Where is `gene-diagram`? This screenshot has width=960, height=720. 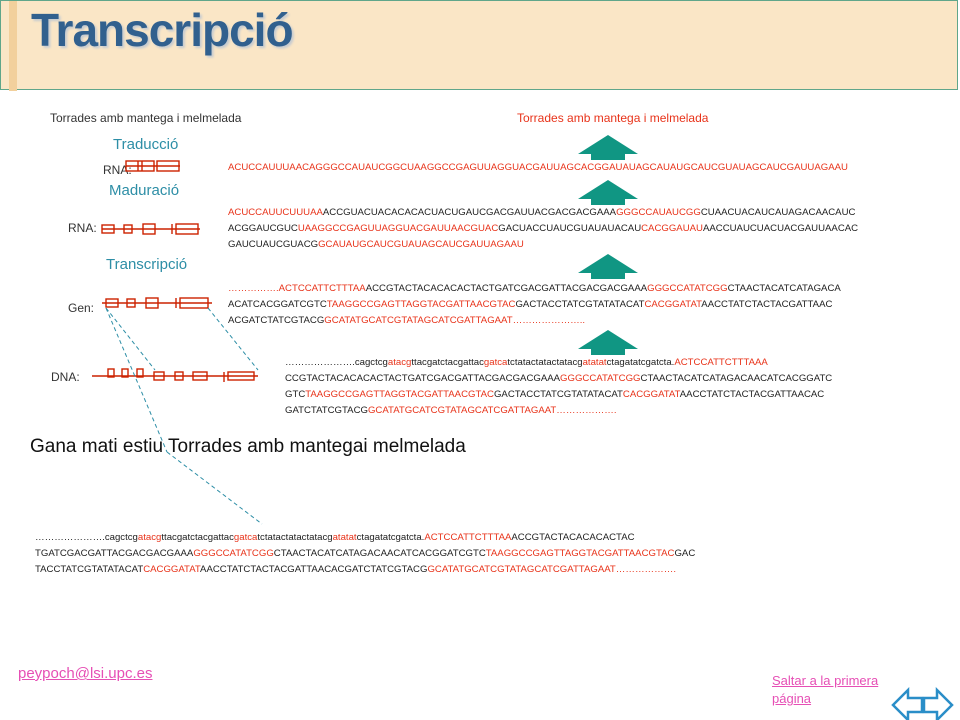 gene-diagram is located at coordinates (157, 303).